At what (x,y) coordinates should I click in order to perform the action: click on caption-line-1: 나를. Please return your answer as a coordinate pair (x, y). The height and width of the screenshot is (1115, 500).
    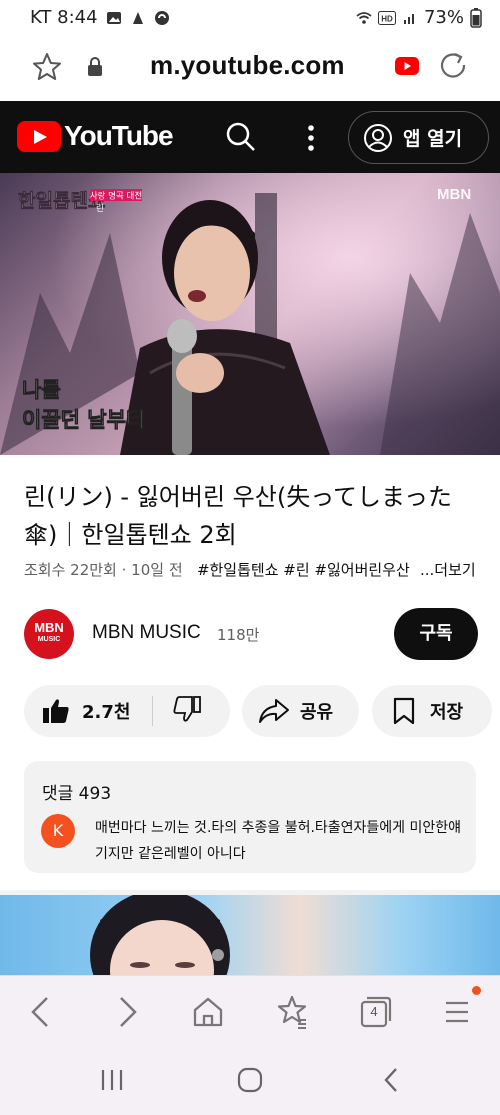
    Looking at the image, I should click on (41, 389).